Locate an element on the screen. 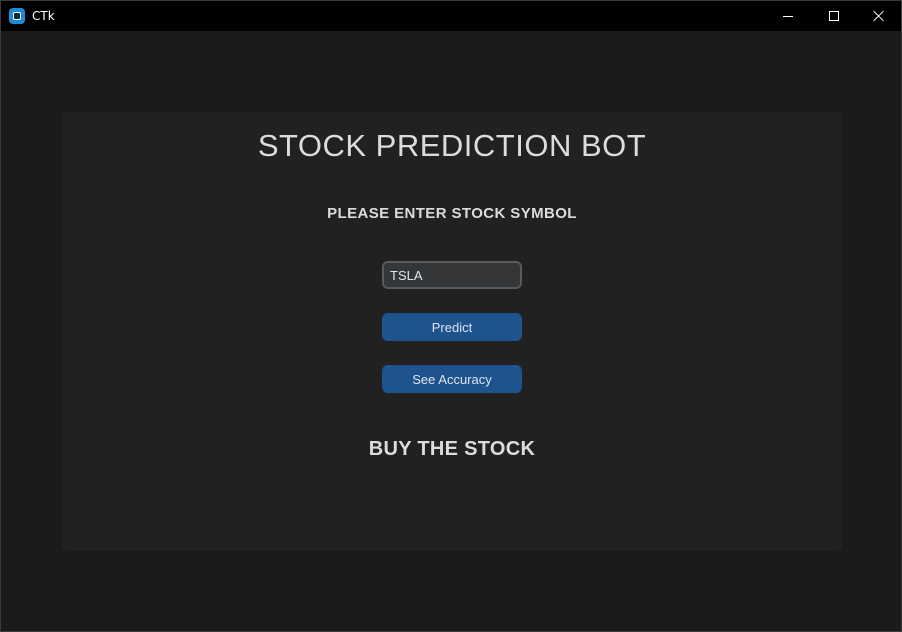 The height and width of the screenshot is (632, 902). stock-symbol-input is located at coordinates (452, 275).